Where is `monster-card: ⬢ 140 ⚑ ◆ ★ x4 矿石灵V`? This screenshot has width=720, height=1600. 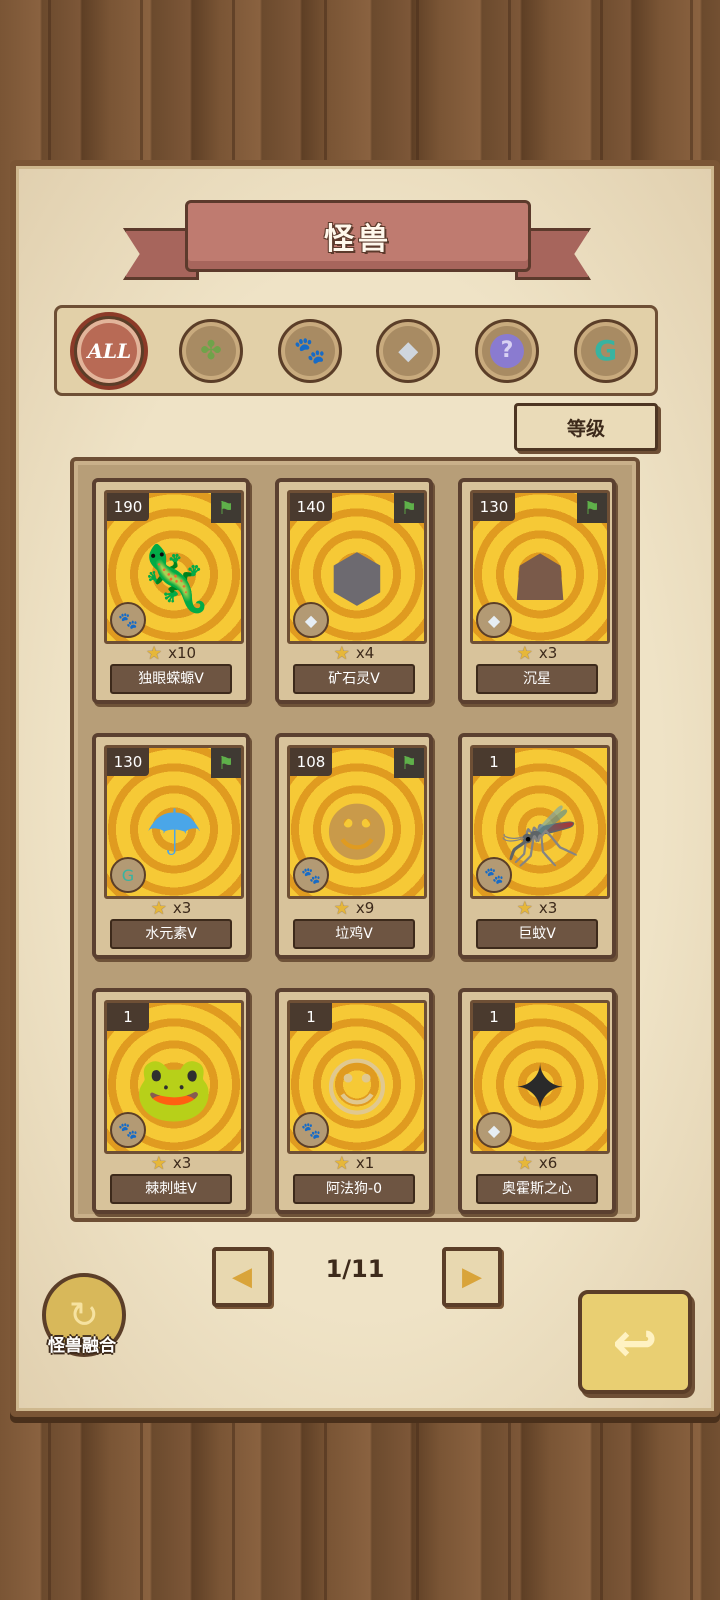
monster-card: ⬢ 140 ⚑ ◆ ★ x4 矿石灵V is located at coordinates (354, 591).